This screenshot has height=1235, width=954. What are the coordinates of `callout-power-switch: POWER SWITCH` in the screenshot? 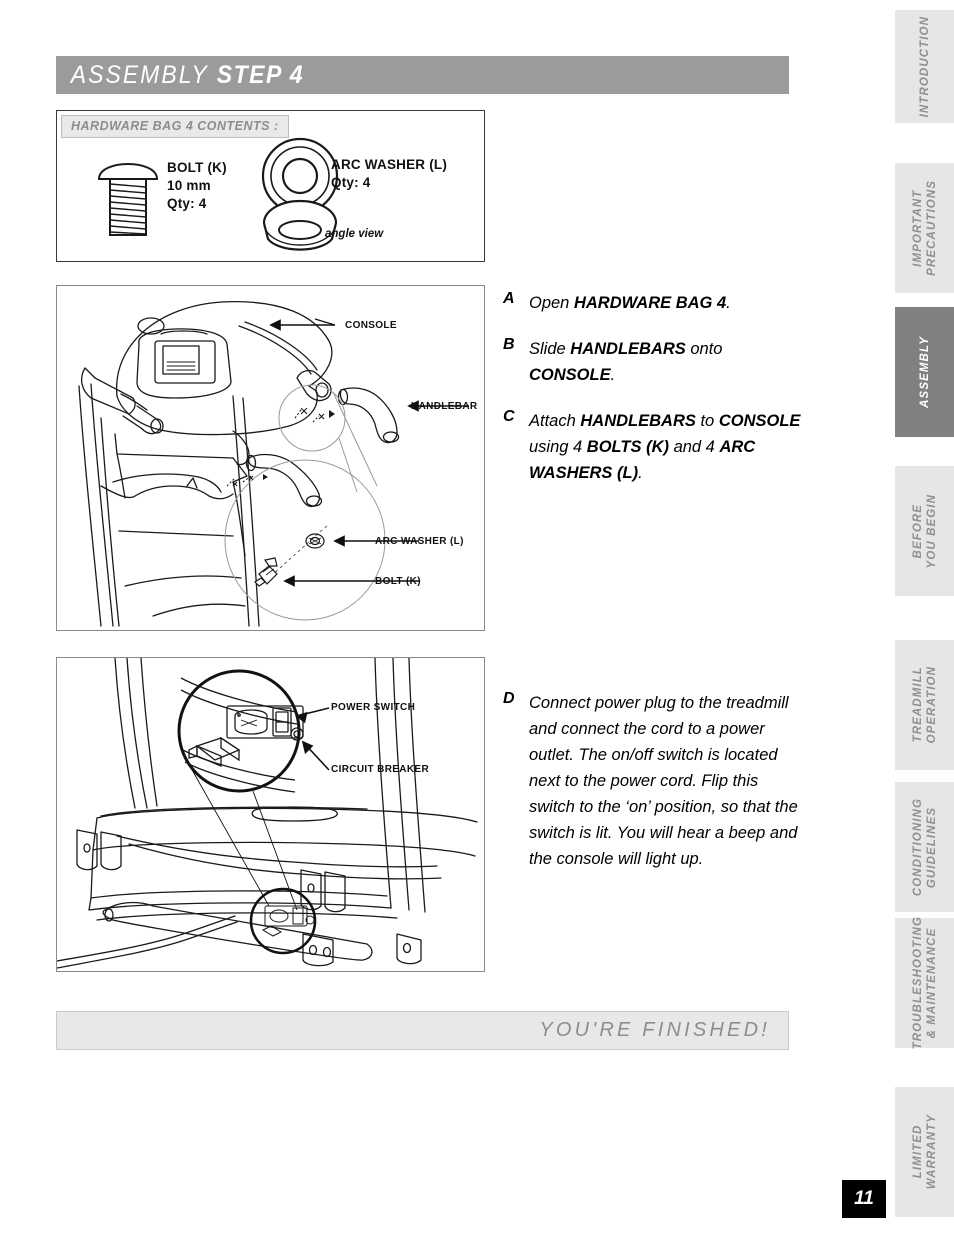 It's located at (373, 707).